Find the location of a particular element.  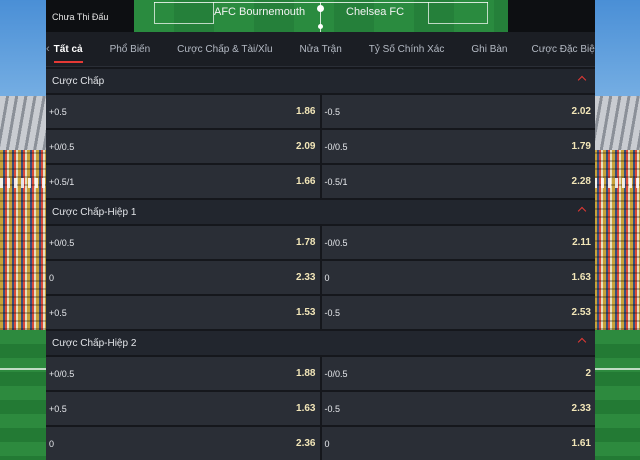

odds-value: 1.66 is located at coordinates (306, 181).